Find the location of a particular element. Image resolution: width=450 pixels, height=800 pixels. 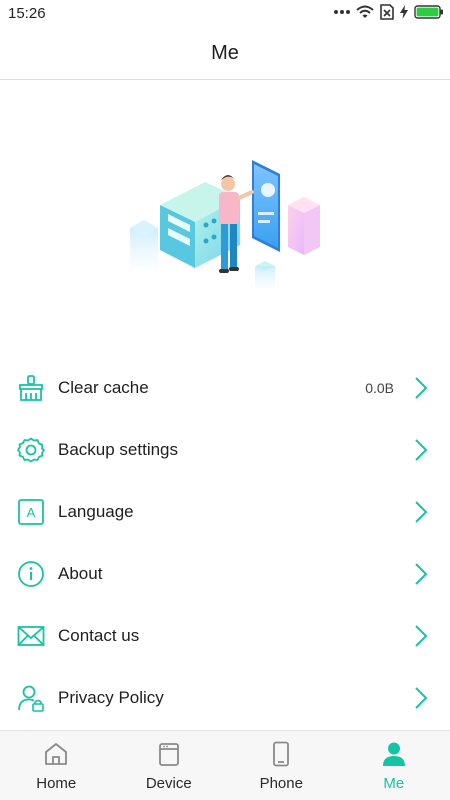

language-icon: A is located at coordinates (31, 512).